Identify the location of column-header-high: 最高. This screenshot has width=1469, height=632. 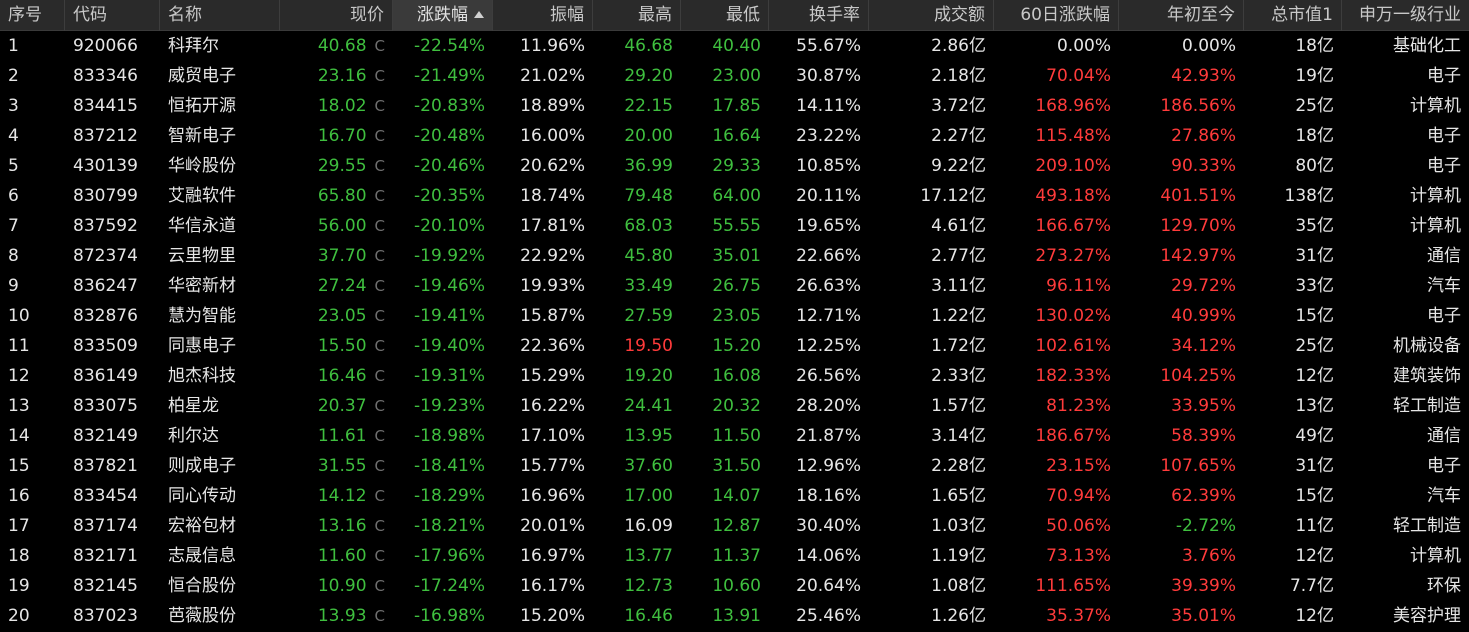
(637, 15).